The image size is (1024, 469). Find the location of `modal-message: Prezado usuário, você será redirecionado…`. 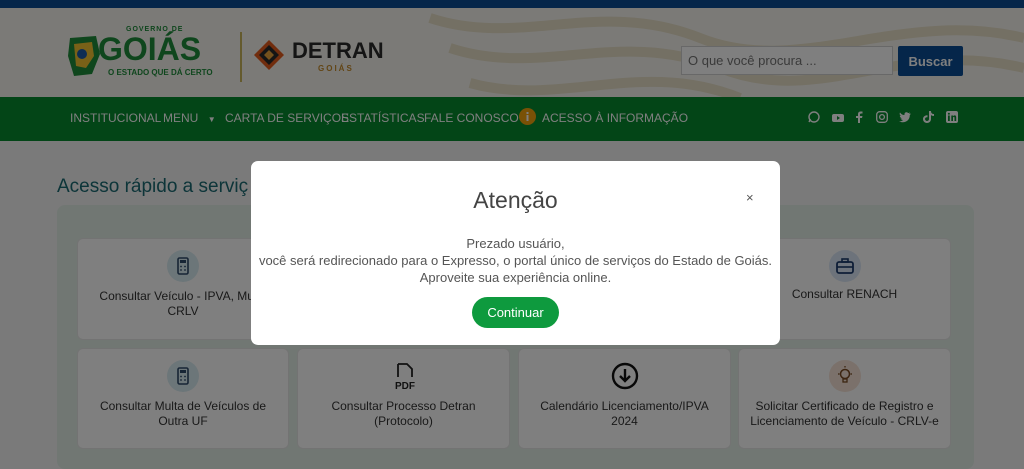

modal-message: Prezado usuário, você será redirecionado… is located at coordinates (515, 260).